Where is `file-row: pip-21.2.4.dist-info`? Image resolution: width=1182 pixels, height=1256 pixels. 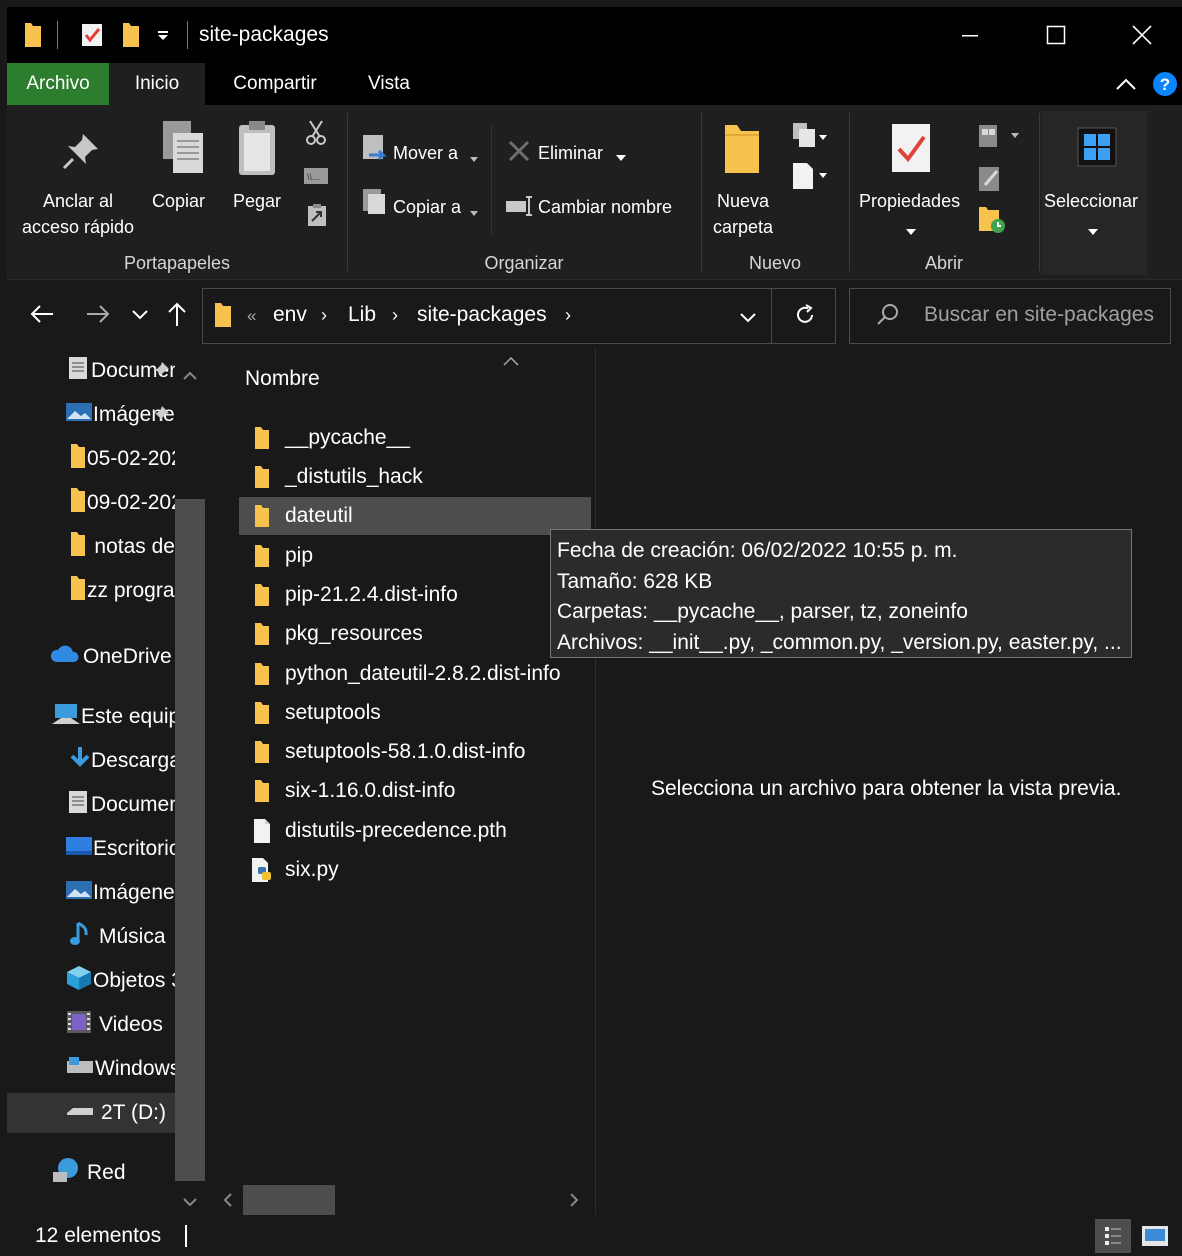 file-row: pip-21.2.4.dist-info is located at coordinates (415, 595).